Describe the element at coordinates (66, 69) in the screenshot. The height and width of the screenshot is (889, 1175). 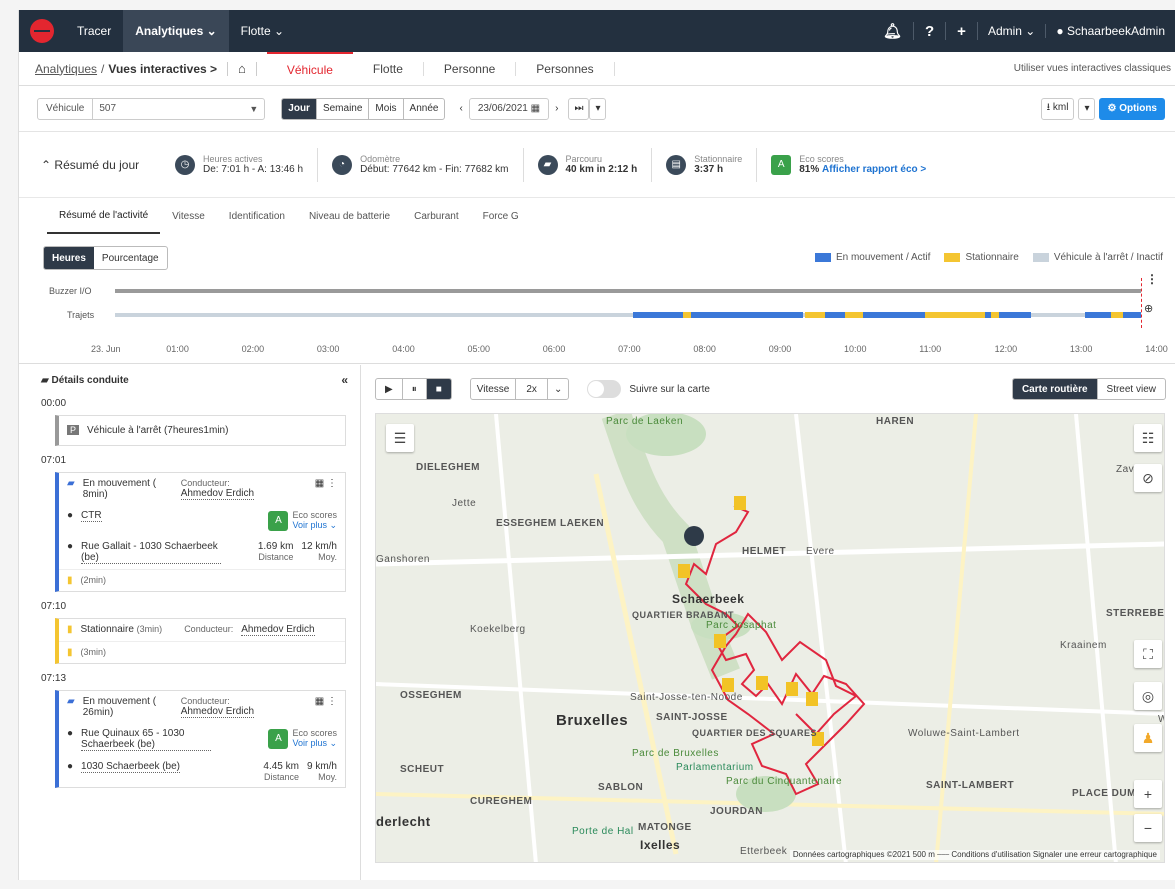
I see `breadcrumb-root: Analytiques` at that location.